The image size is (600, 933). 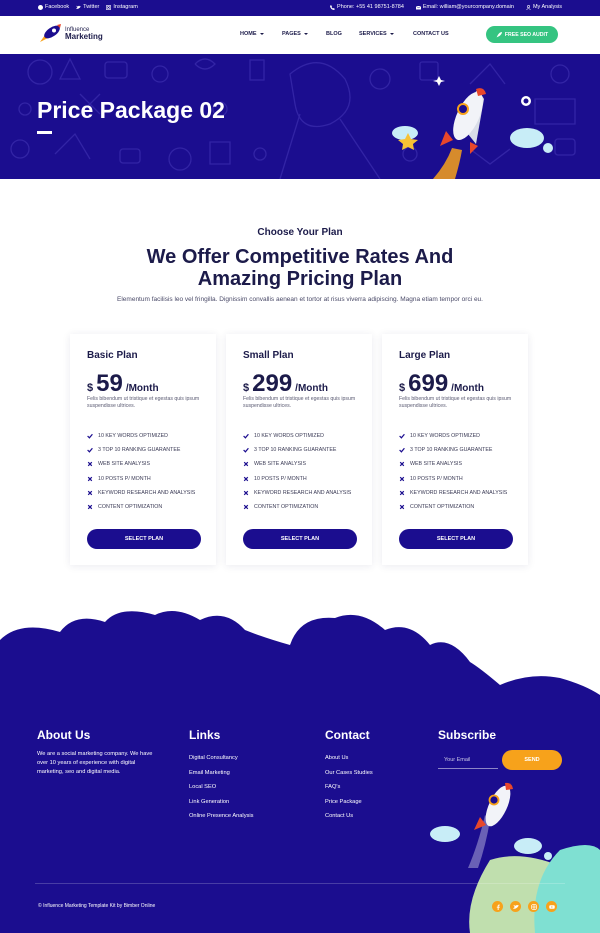 I want to click on footer-link: Email Marketing, so click(x=221, y=777).